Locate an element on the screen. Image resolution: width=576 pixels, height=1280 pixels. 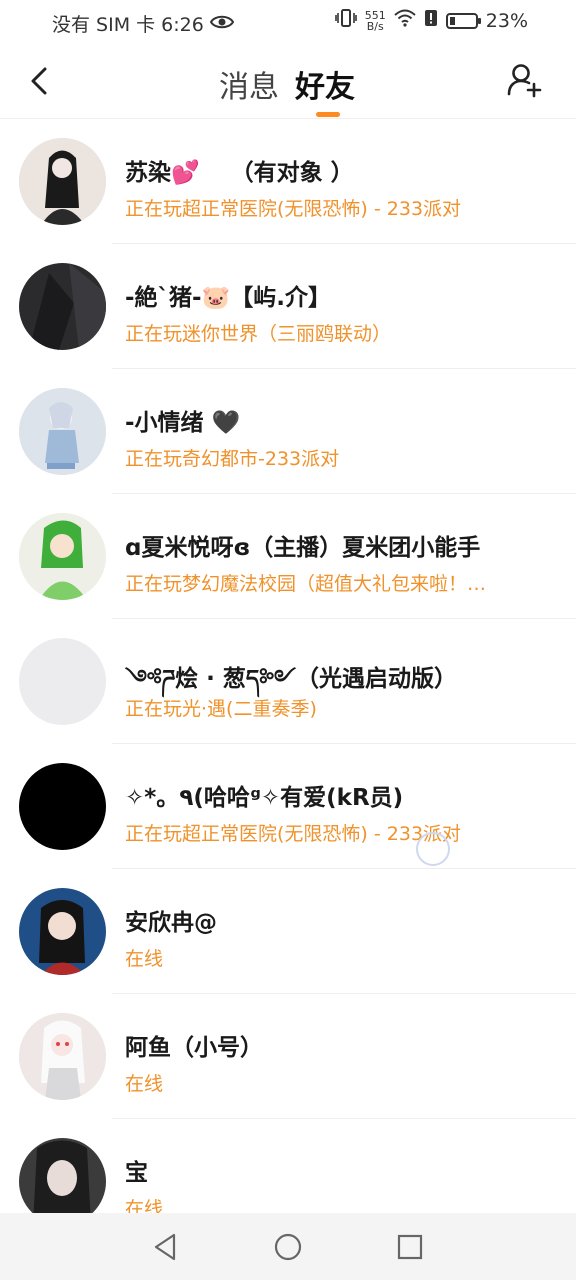
triangle-back-icon is located at coordinates (165, 1247).